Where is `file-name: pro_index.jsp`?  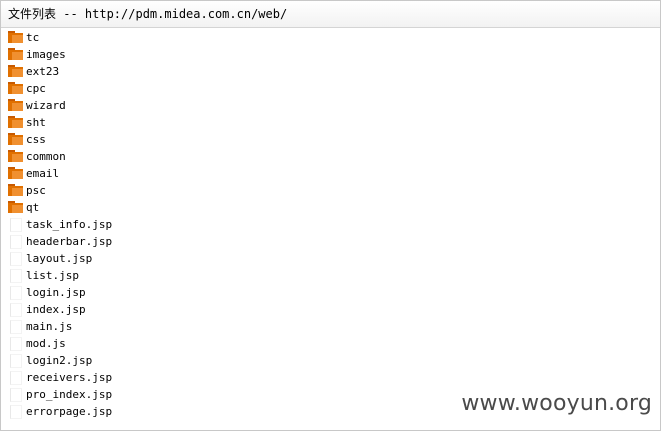 file-name: pro_index.jsp is located at coordinates (69, 394).